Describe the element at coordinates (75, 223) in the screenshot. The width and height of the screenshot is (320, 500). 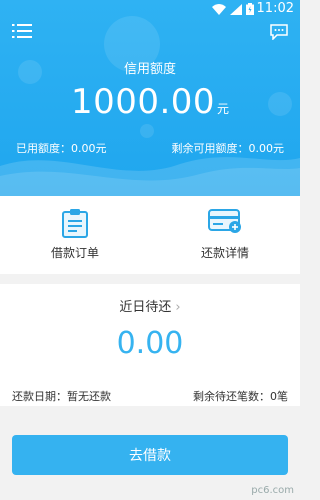
I see `clipboard-icon` at that location.